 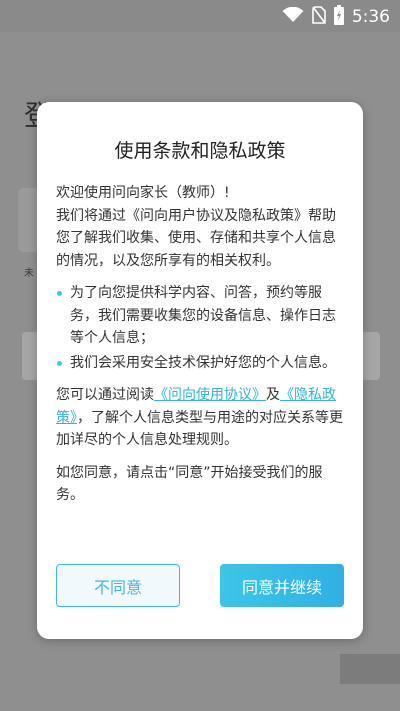 What do you see at coordinates (338, 17) in the screenshot?
I see `battery-charging-icon` at bounding box center [338, 17].